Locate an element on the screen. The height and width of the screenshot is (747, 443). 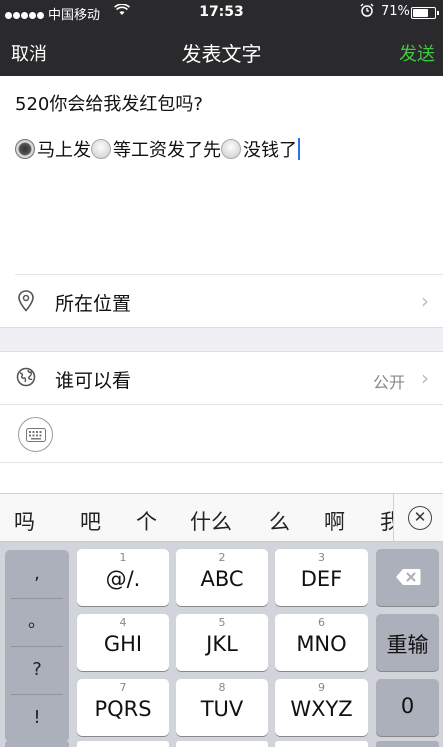
navigation-bar: 取消 发表文字 发送 is located at coordinates (221, 51).